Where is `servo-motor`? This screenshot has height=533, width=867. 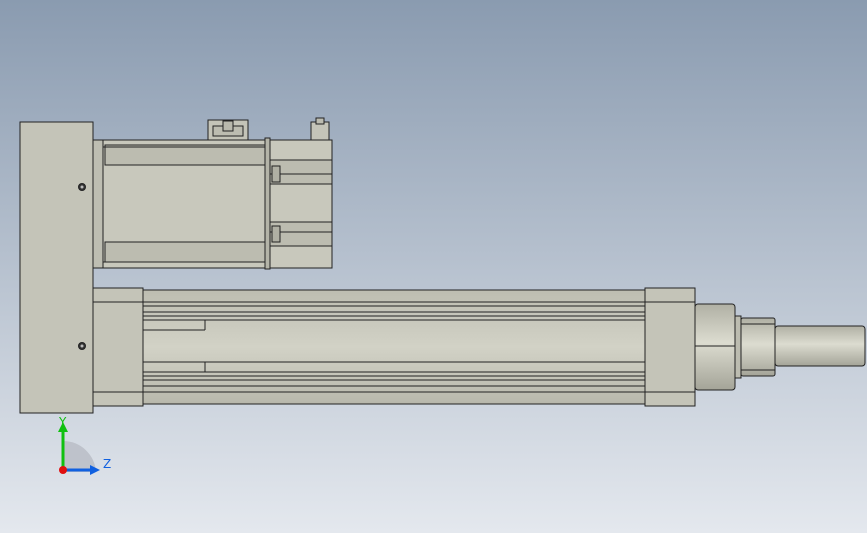 servo-motor is located at coordinates (212, 193).